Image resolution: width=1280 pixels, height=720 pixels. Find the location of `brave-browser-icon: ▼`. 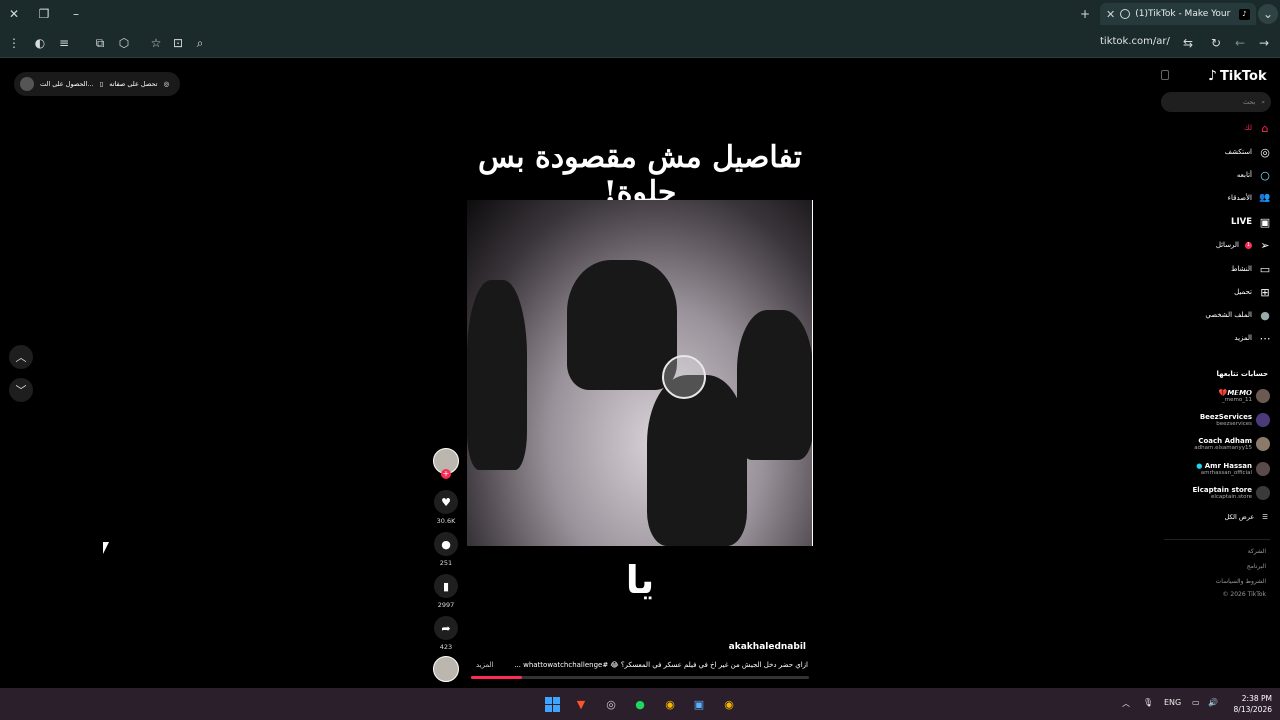

brave-browser-icon: ▼ is located at coordinates (581, 704).